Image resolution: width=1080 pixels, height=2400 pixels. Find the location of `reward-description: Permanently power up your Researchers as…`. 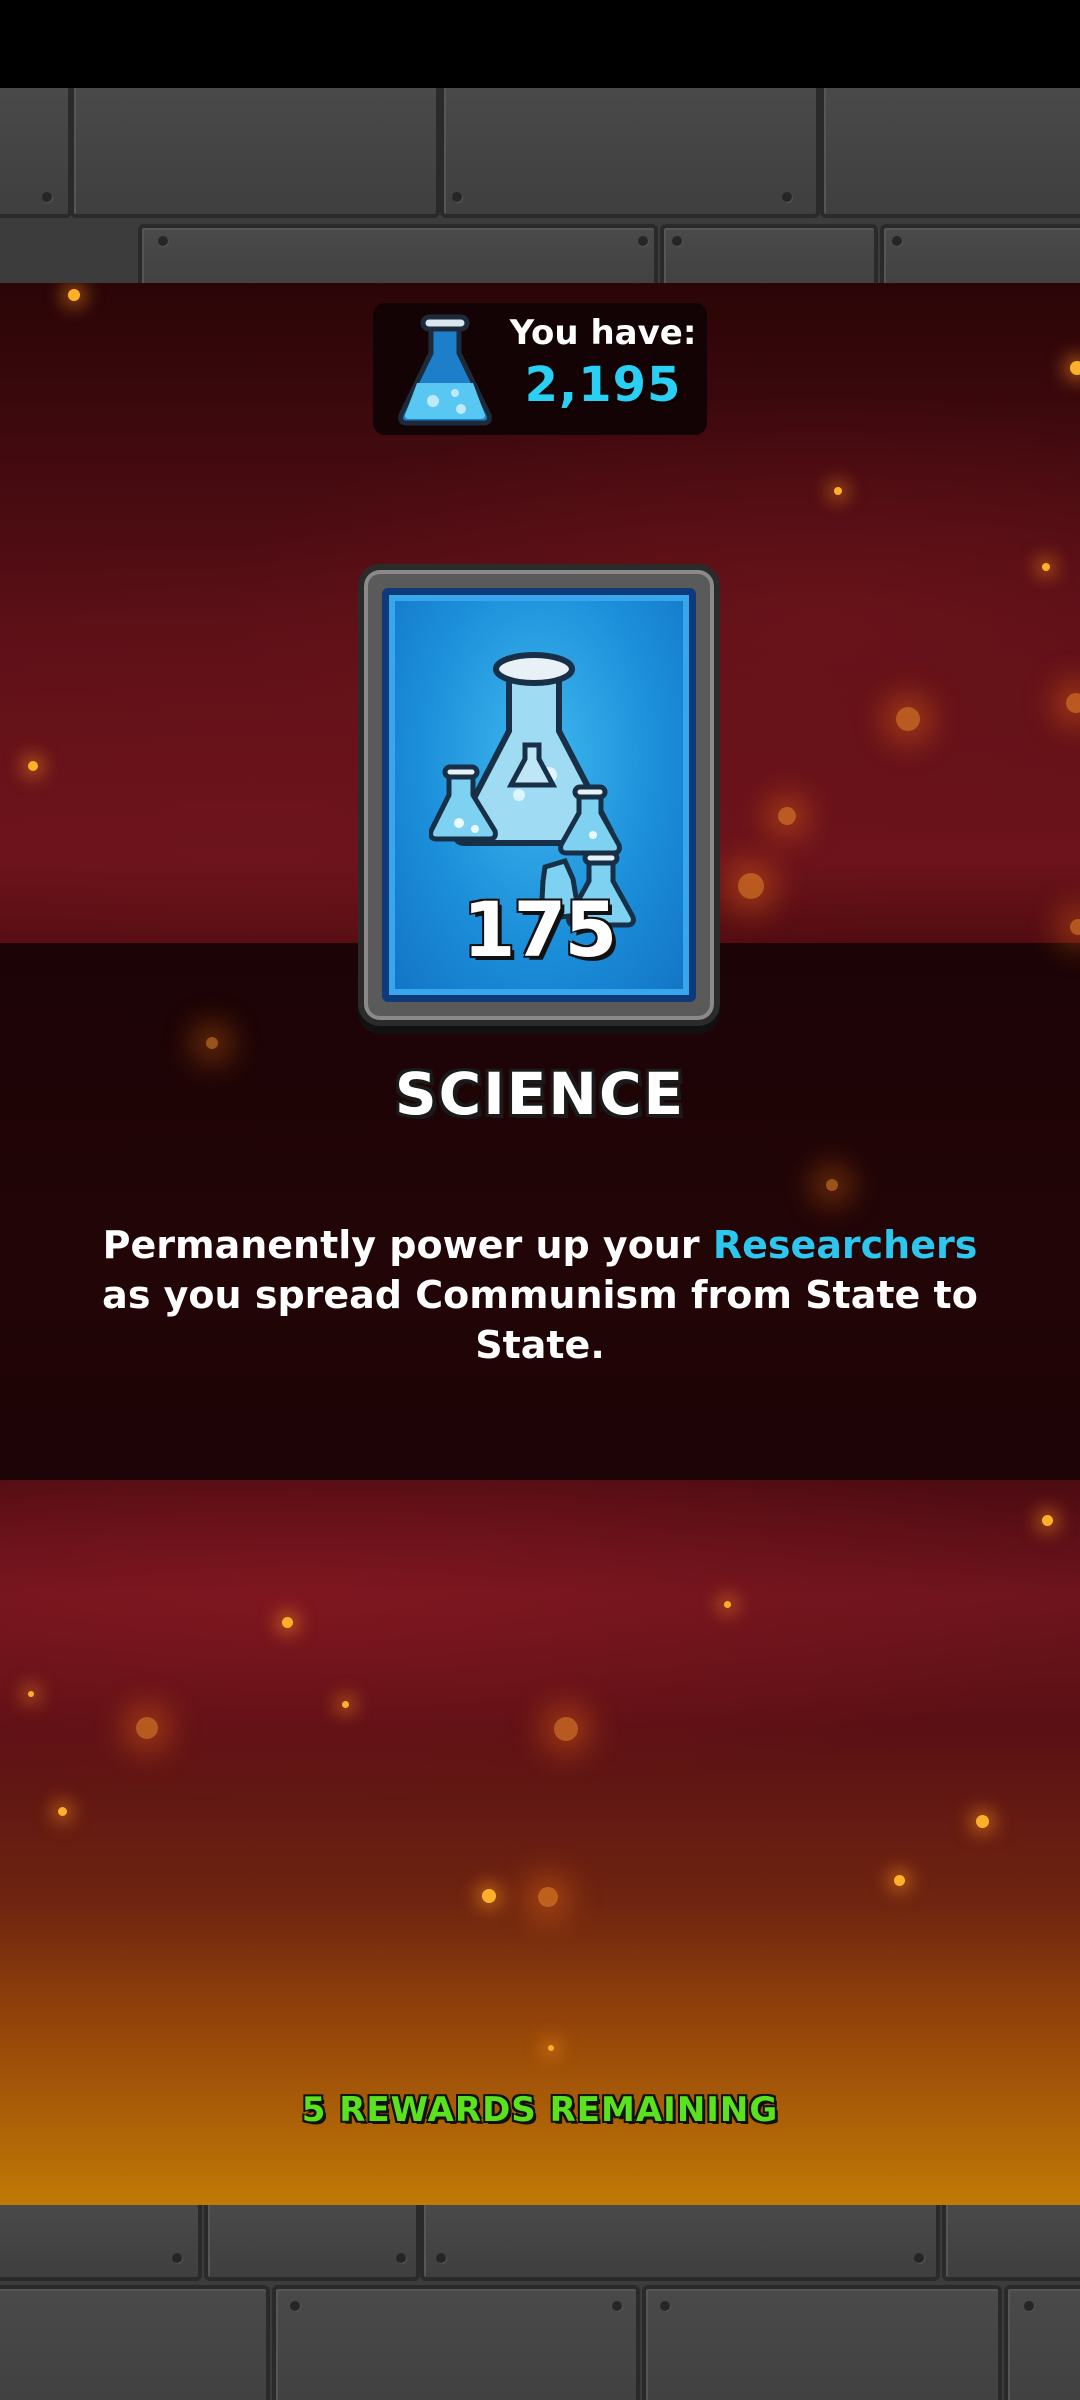

reward-description: Permanently power up your Researchers as… is located at coordinates (540, 1295).